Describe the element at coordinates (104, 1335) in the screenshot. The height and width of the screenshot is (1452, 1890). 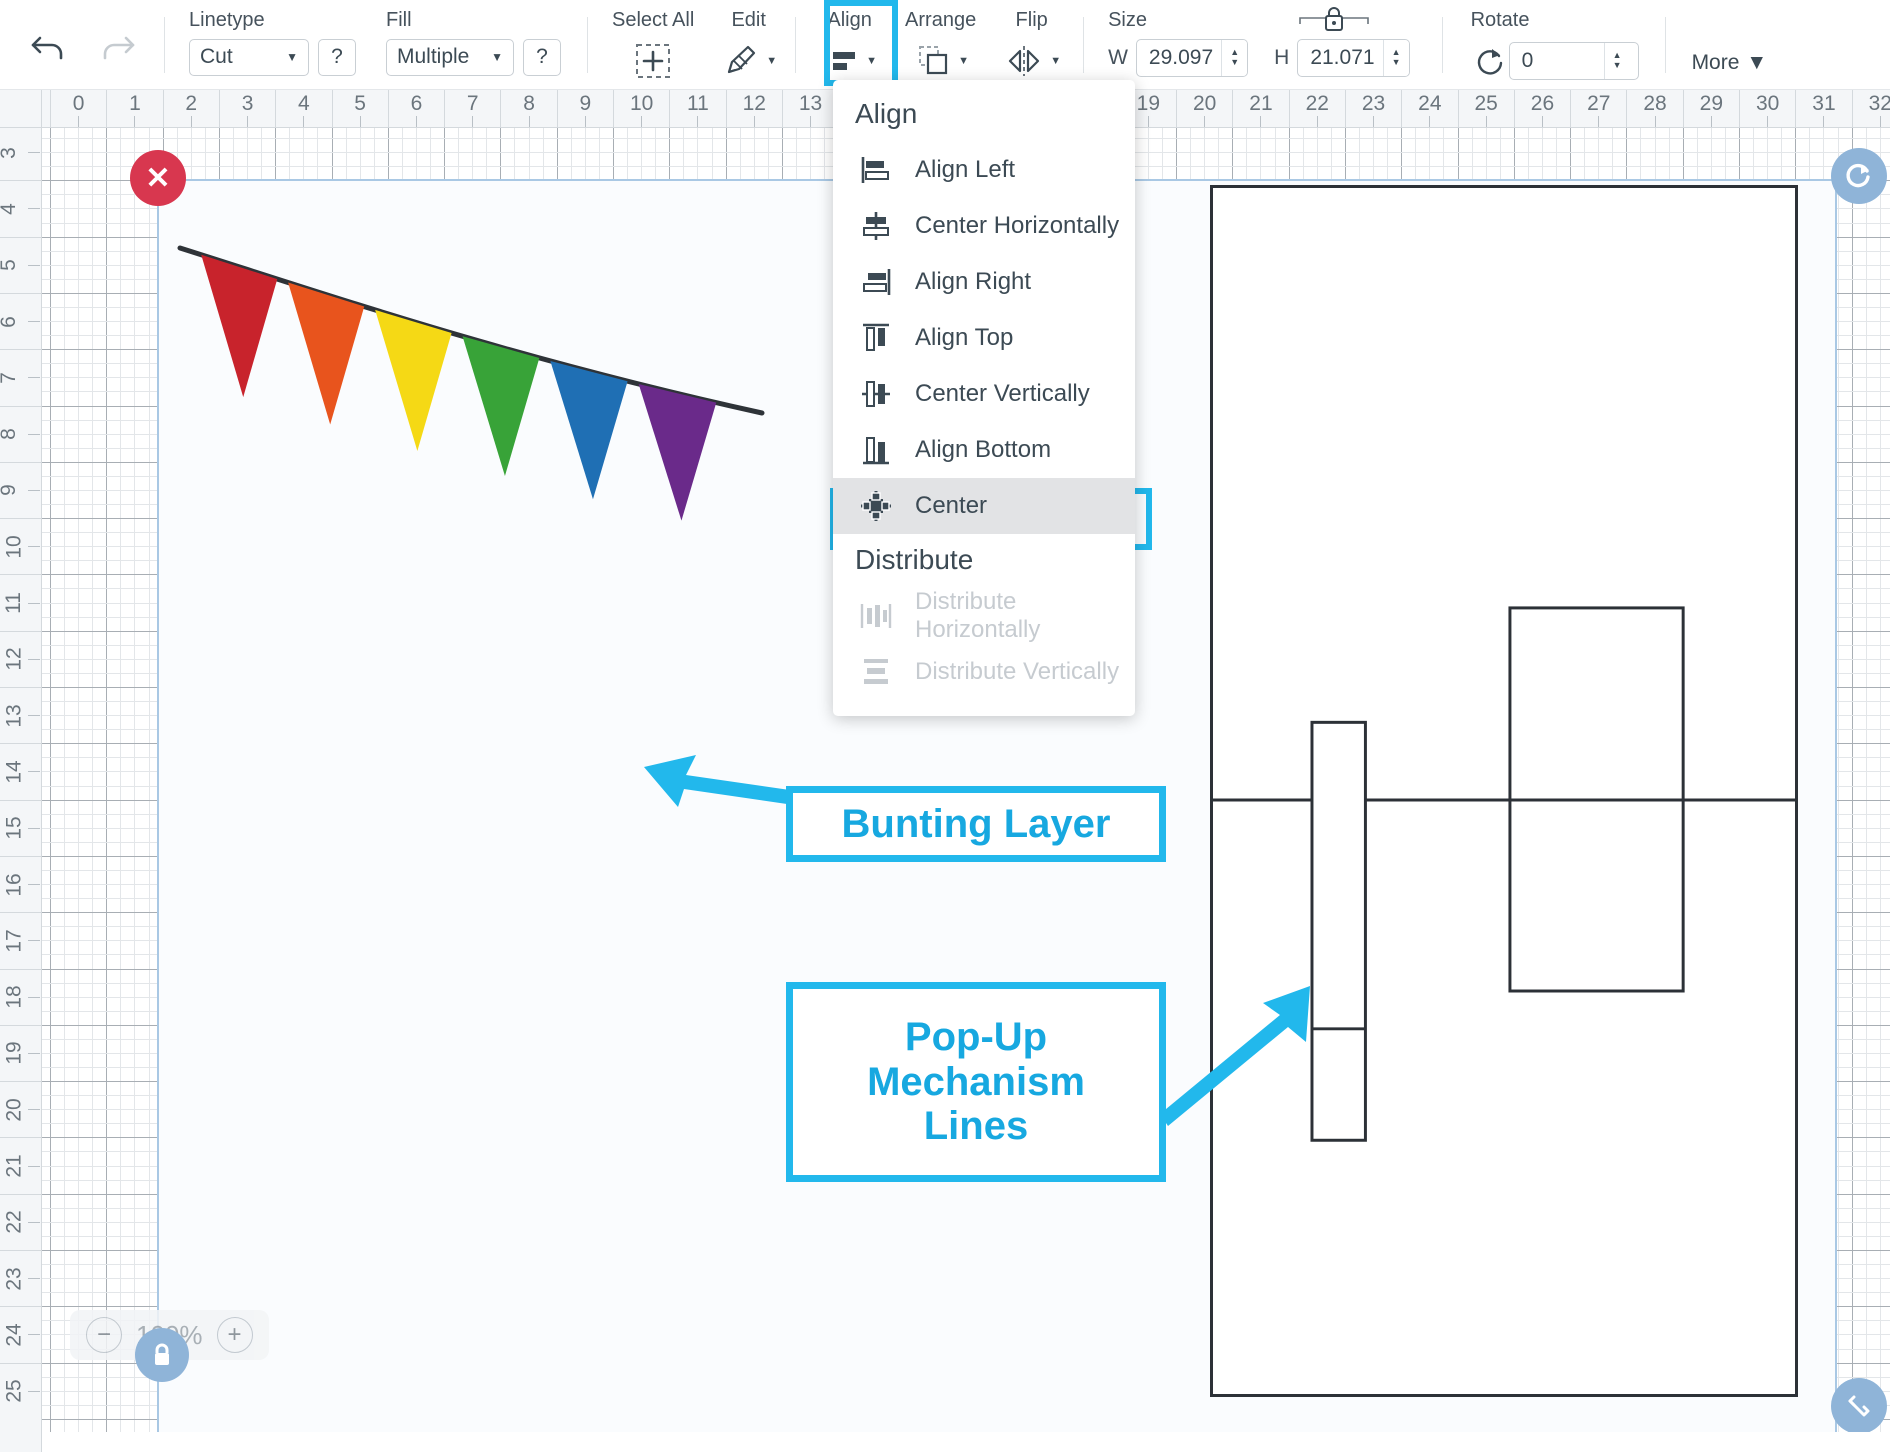
I see `zoom-out-button: −` at that location.